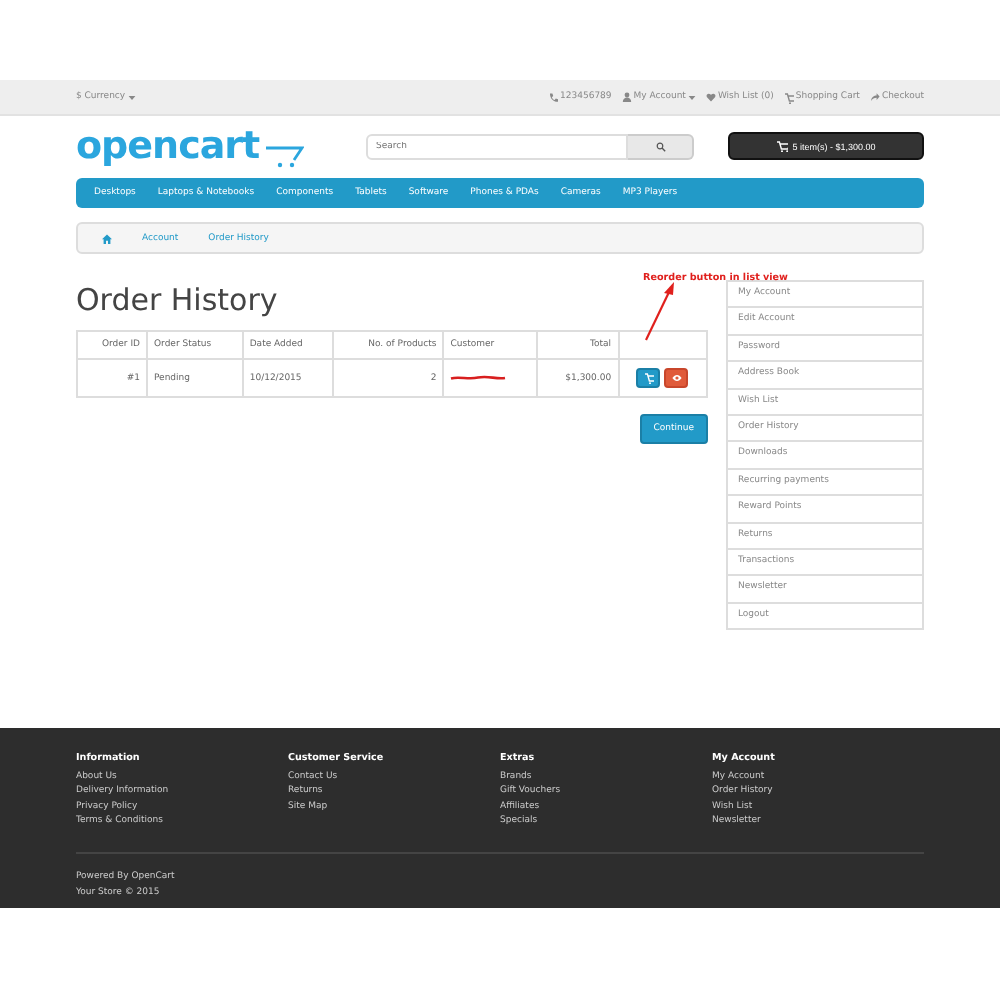 The height and width of the screenshot is (1000, 1000). I want to click on reorder-button, so click(648, 378).